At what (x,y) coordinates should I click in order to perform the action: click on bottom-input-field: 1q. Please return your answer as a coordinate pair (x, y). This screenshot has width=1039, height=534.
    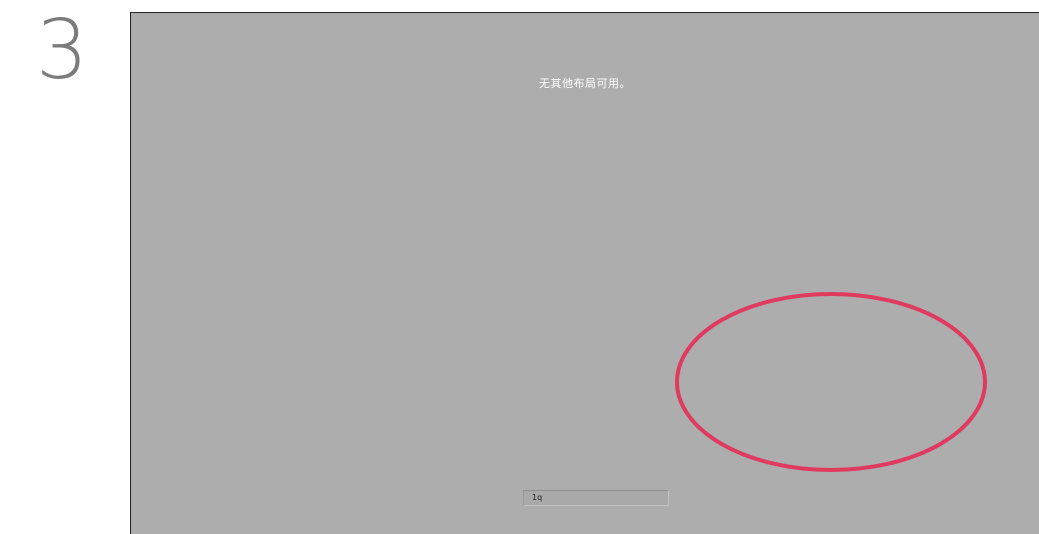
    Looking at the image, I should click on (596, 498).